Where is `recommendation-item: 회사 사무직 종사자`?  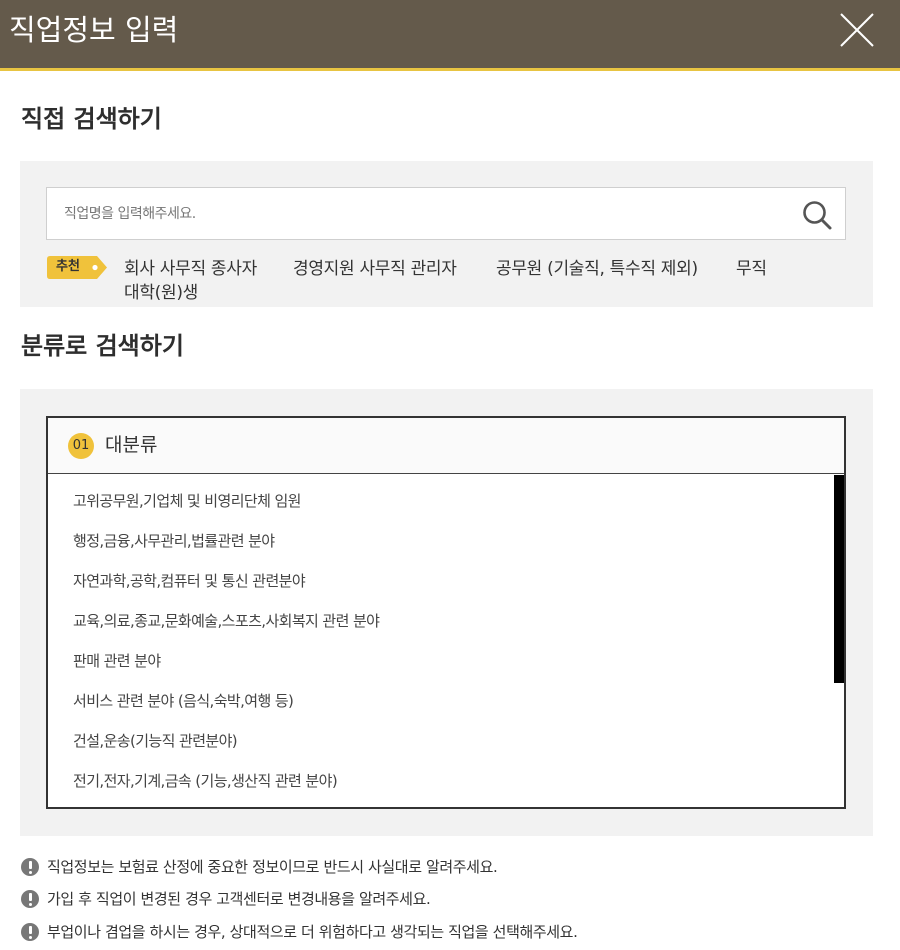
recommendation-item: 회사 사무직 종사자 is located at coordinates (190, 269).